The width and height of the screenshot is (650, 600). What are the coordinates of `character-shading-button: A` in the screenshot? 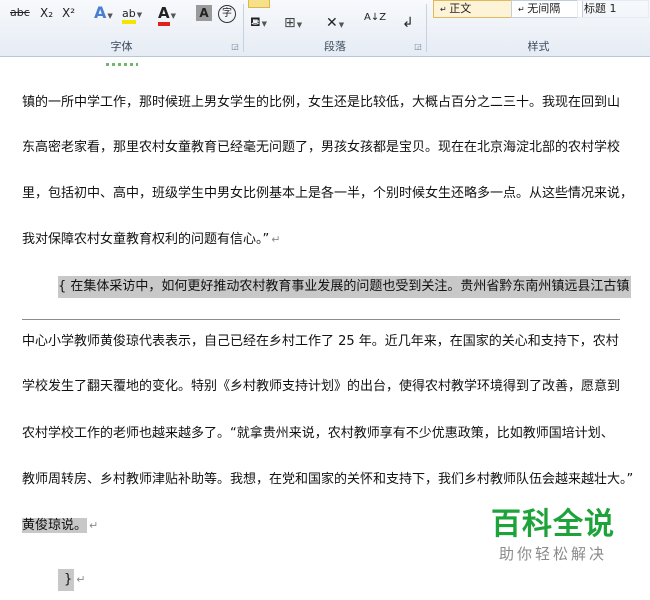 It's located at (204, 13).